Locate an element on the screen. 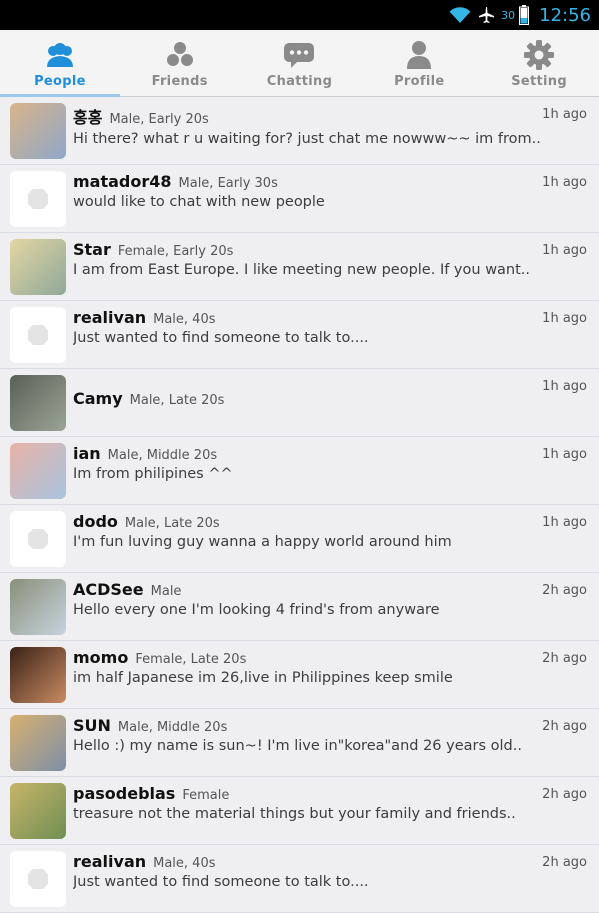  list-item-header: ACDSee Male is located at coordinates (331, 589).